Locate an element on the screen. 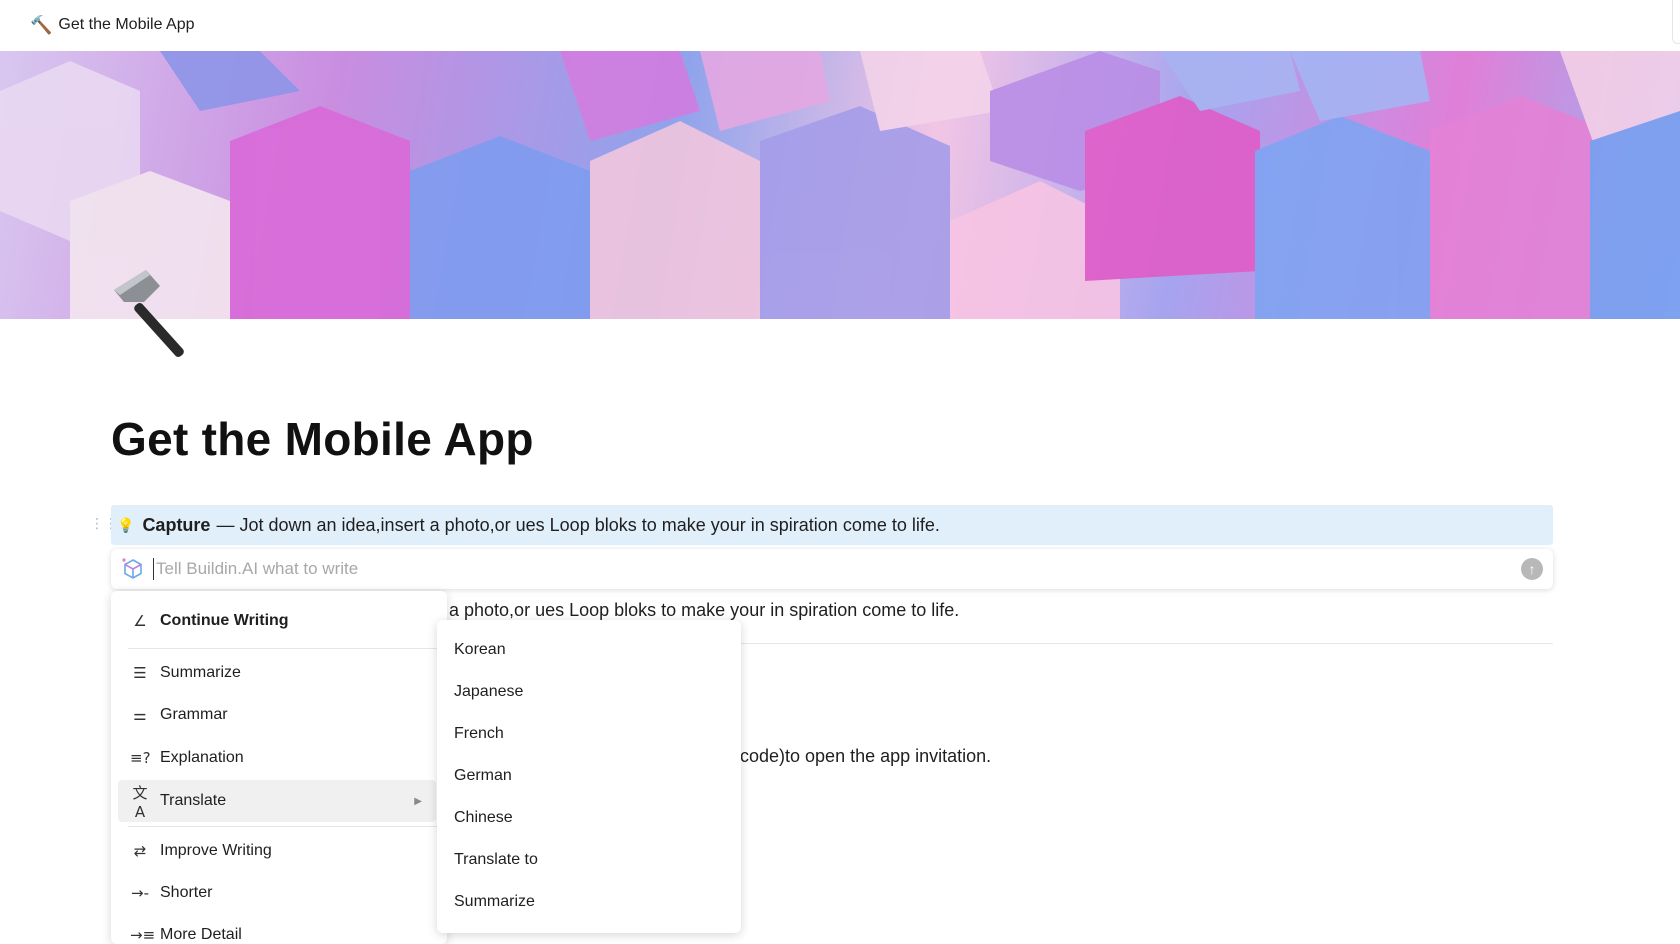 This screenshot has height=944, width=1680. ai-prompt-input is located at coordinates (837, 569).